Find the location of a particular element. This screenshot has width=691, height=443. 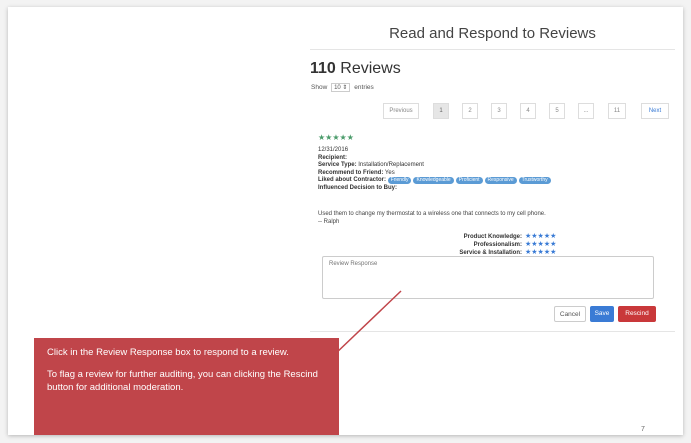

entries-label: entries is located at coordinates (364, 87).